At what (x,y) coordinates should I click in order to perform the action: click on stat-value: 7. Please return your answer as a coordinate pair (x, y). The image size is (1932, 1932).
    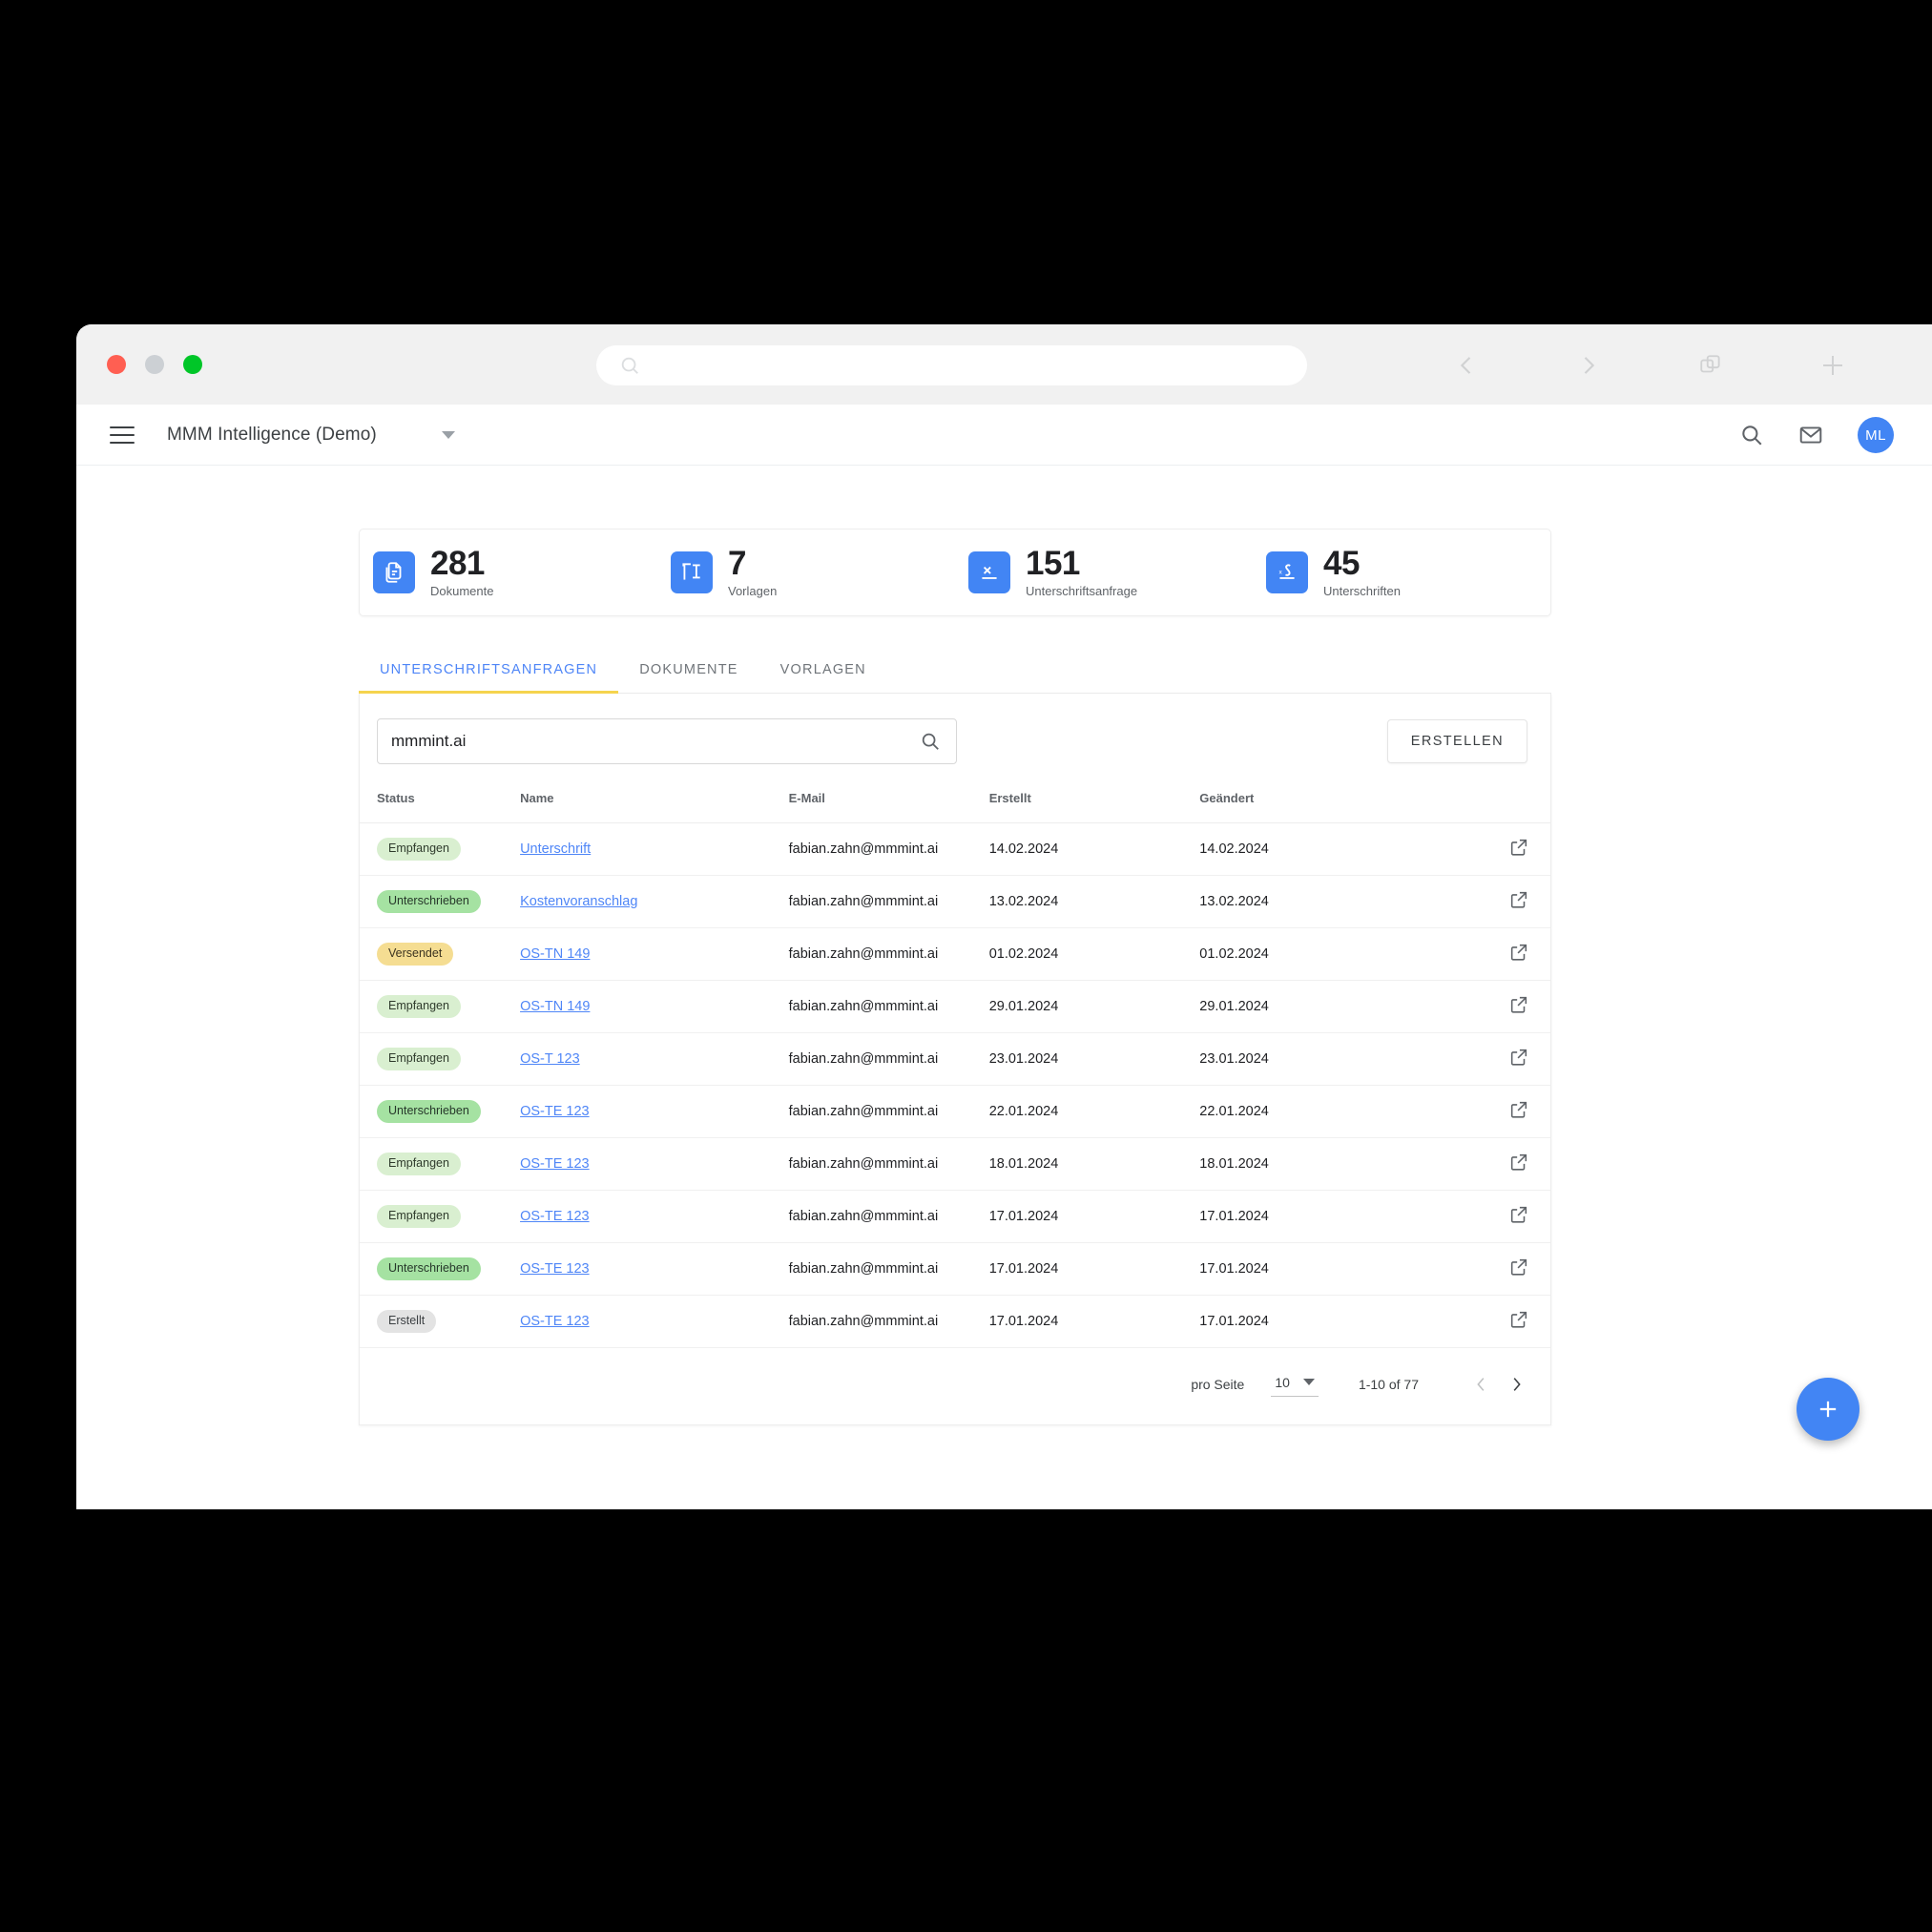
    Looking at the image, I should click on (737, 563).